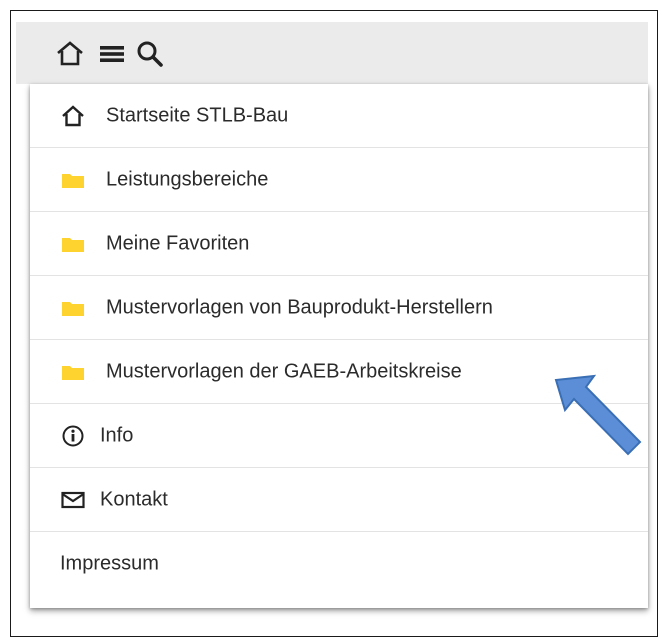  Describe the element at coordinates (339, 180) in the screenshot. I see `menu-item-leistungsbereiche: Leistungsbereiche` at that location.